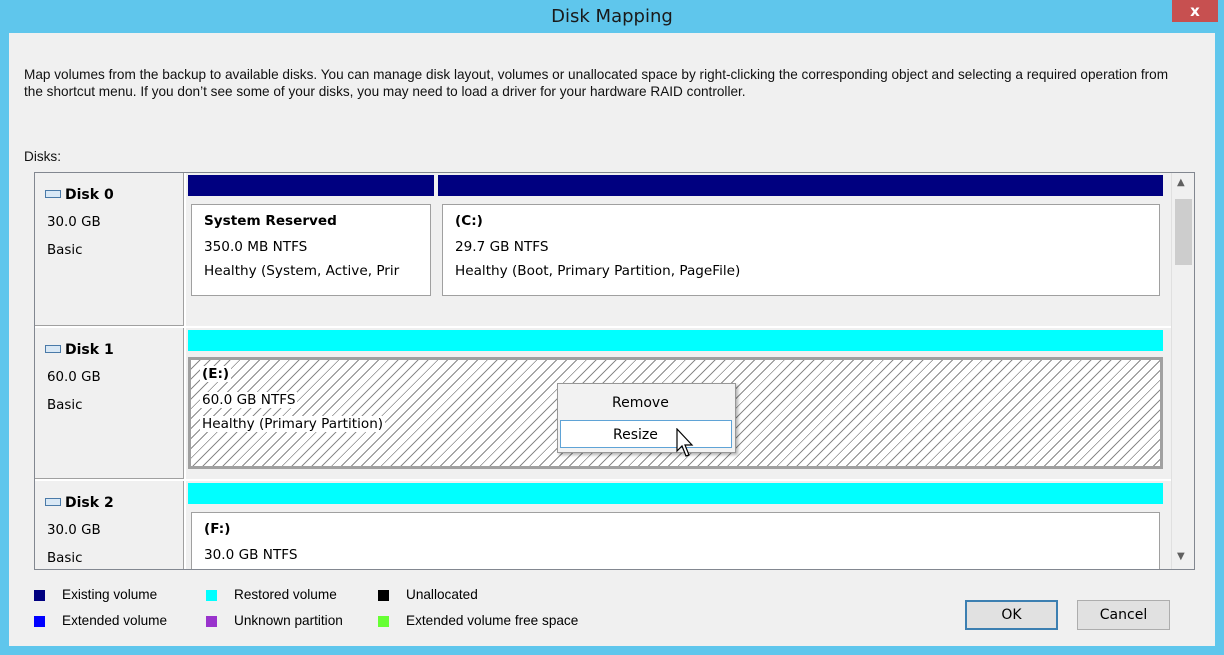 The height and width of the screenshot is (655, 1224). I want to click on volume-status: Healthy (System, Active, Prir, so click(302, 271).